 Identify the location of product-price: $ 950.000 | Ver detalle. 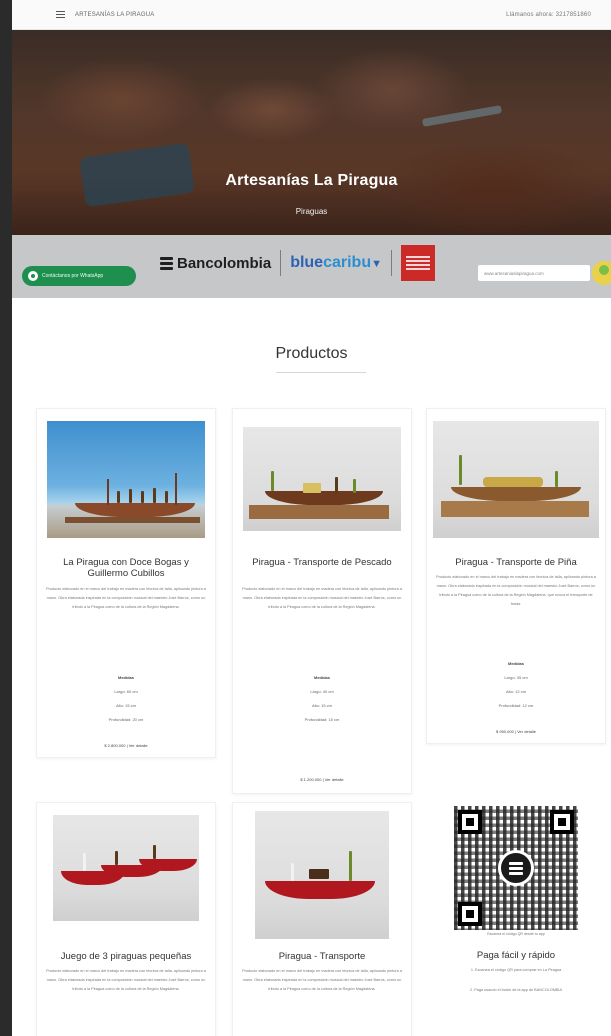
(516, 731).